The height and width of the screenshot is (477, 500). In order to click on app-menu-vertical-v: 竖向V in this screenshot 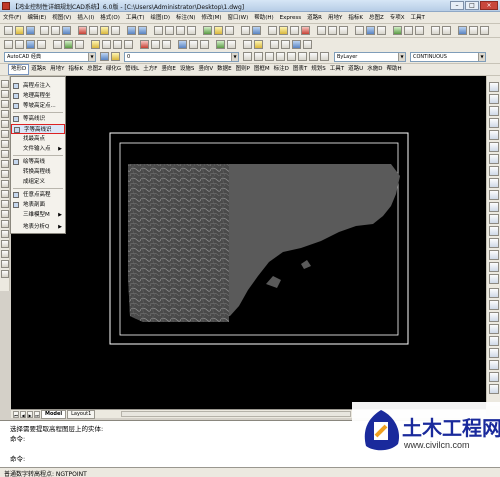, I will do `click(205, 69)`.